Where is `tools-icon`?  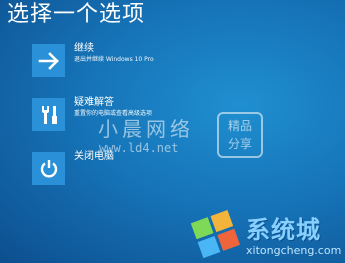
tools-icon is located at coordinates (49, 114).